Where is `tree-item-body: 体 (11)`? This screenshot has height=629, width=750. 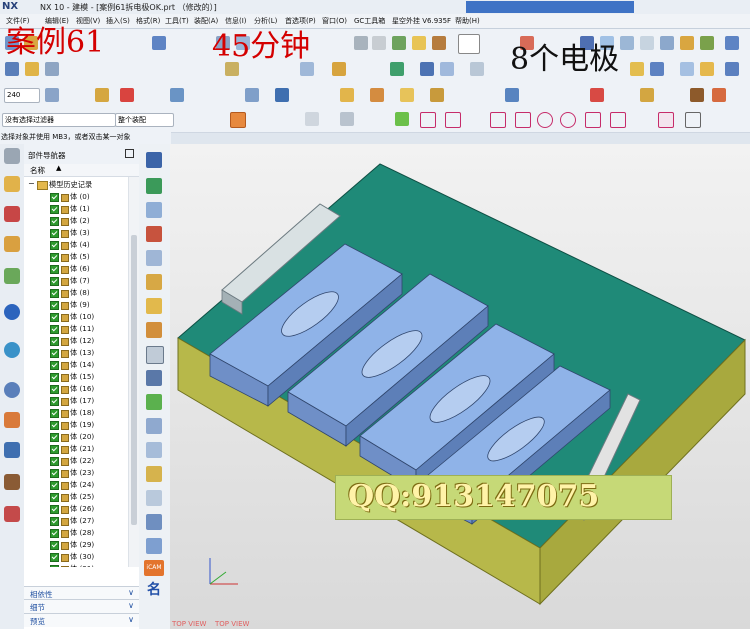
tree-item-body: 体 (11) is located at coordinates (76, 329).